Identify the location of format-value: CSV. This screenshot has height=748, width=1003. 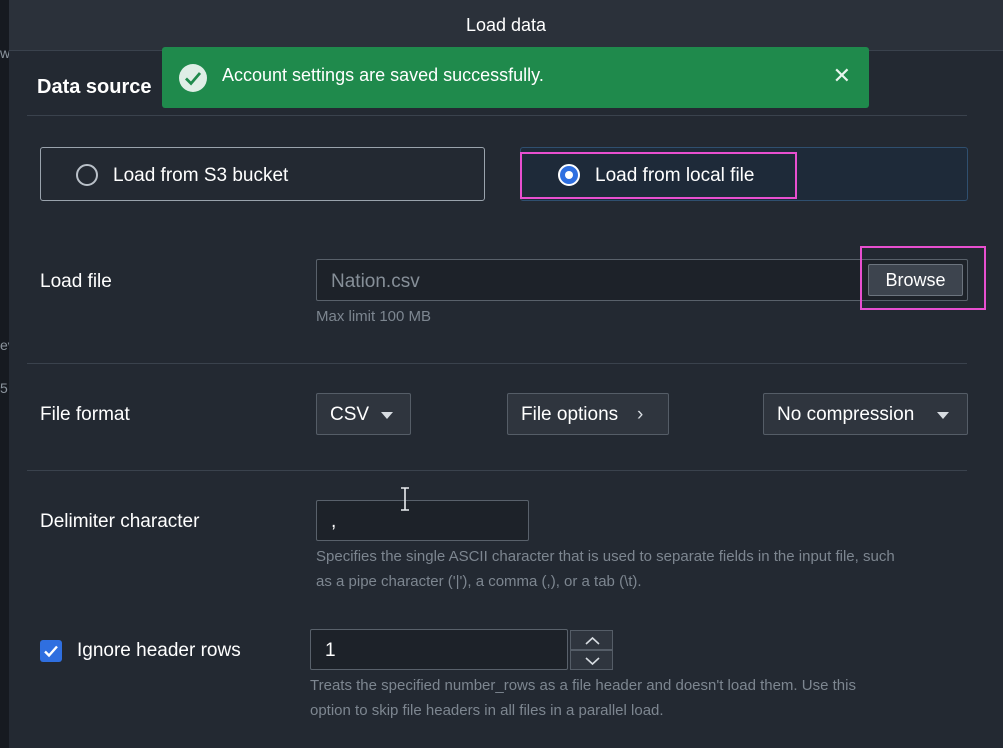
(350, 414).